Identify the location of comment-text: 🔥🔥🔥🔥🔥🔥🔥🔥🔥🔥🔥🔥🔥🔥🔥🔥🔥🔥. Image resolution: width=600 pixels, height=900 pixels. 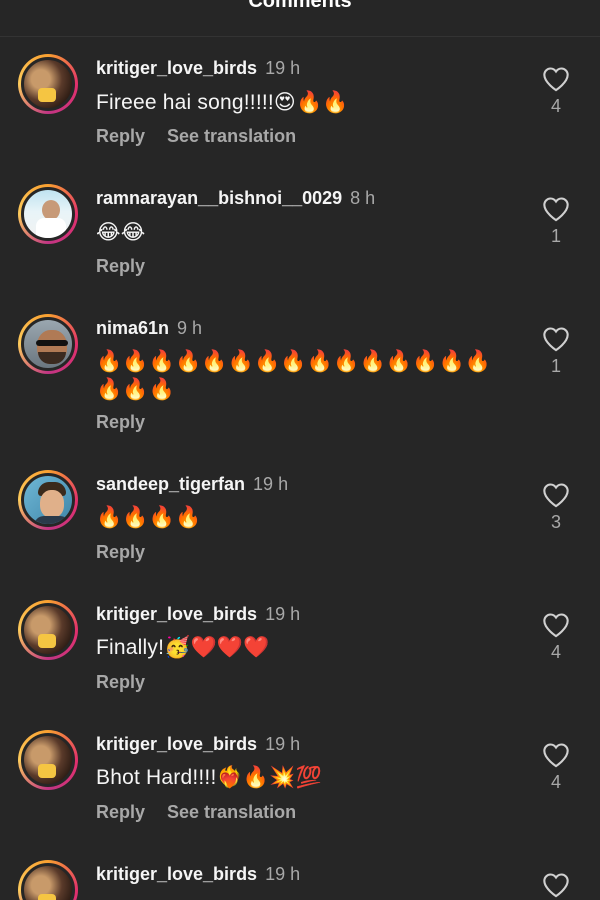
(294, 375).